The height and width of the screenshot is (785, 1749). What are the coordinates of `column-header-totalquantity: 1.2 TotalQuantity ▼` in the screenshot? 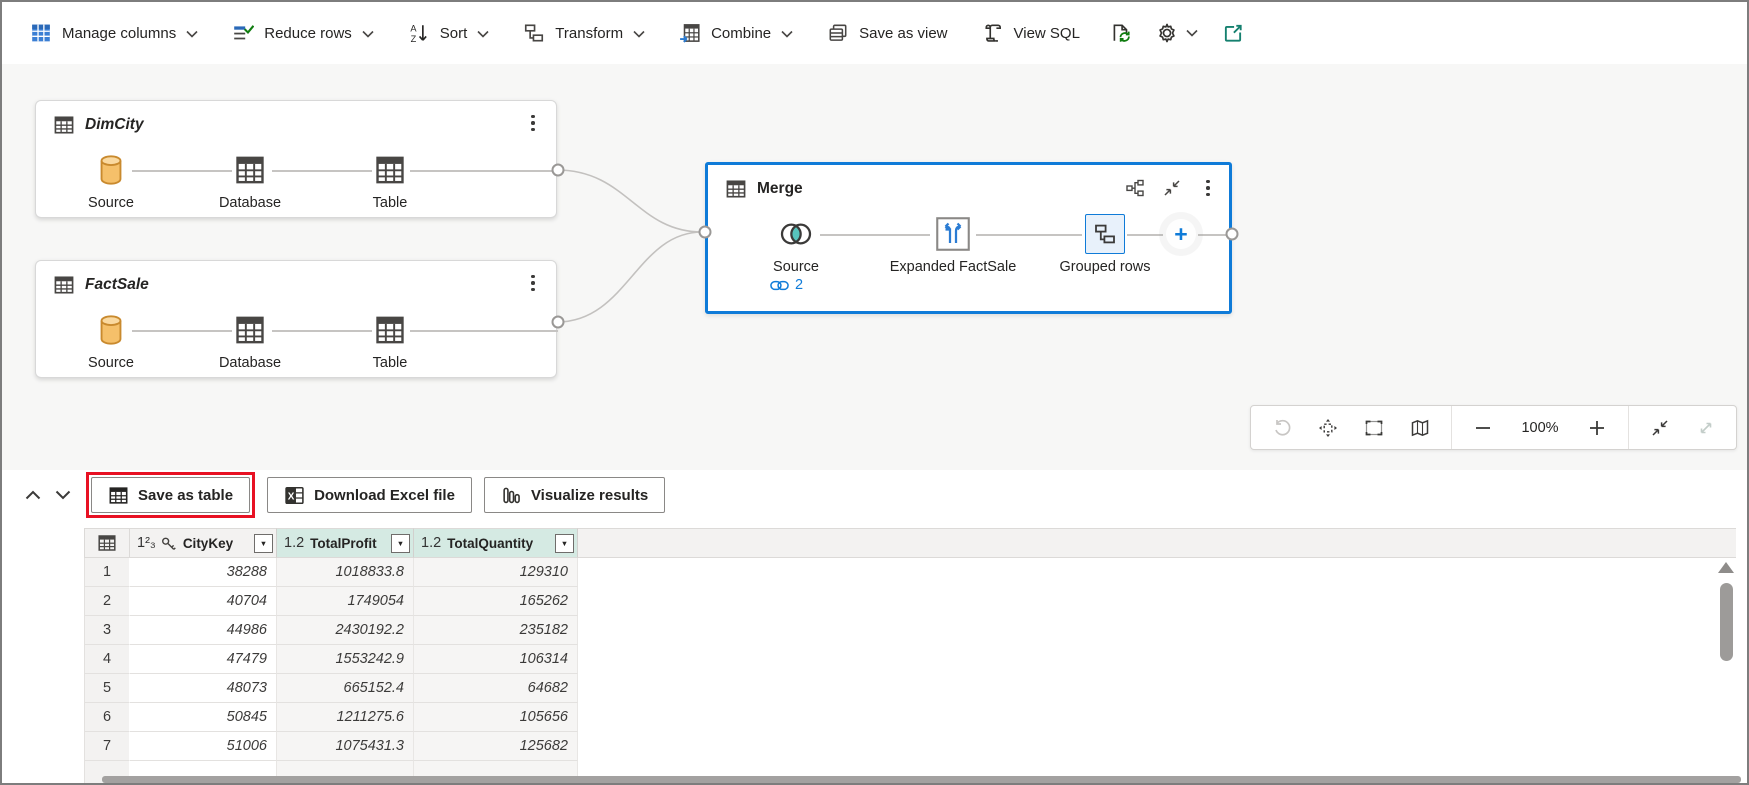 It's located at (496, 543).